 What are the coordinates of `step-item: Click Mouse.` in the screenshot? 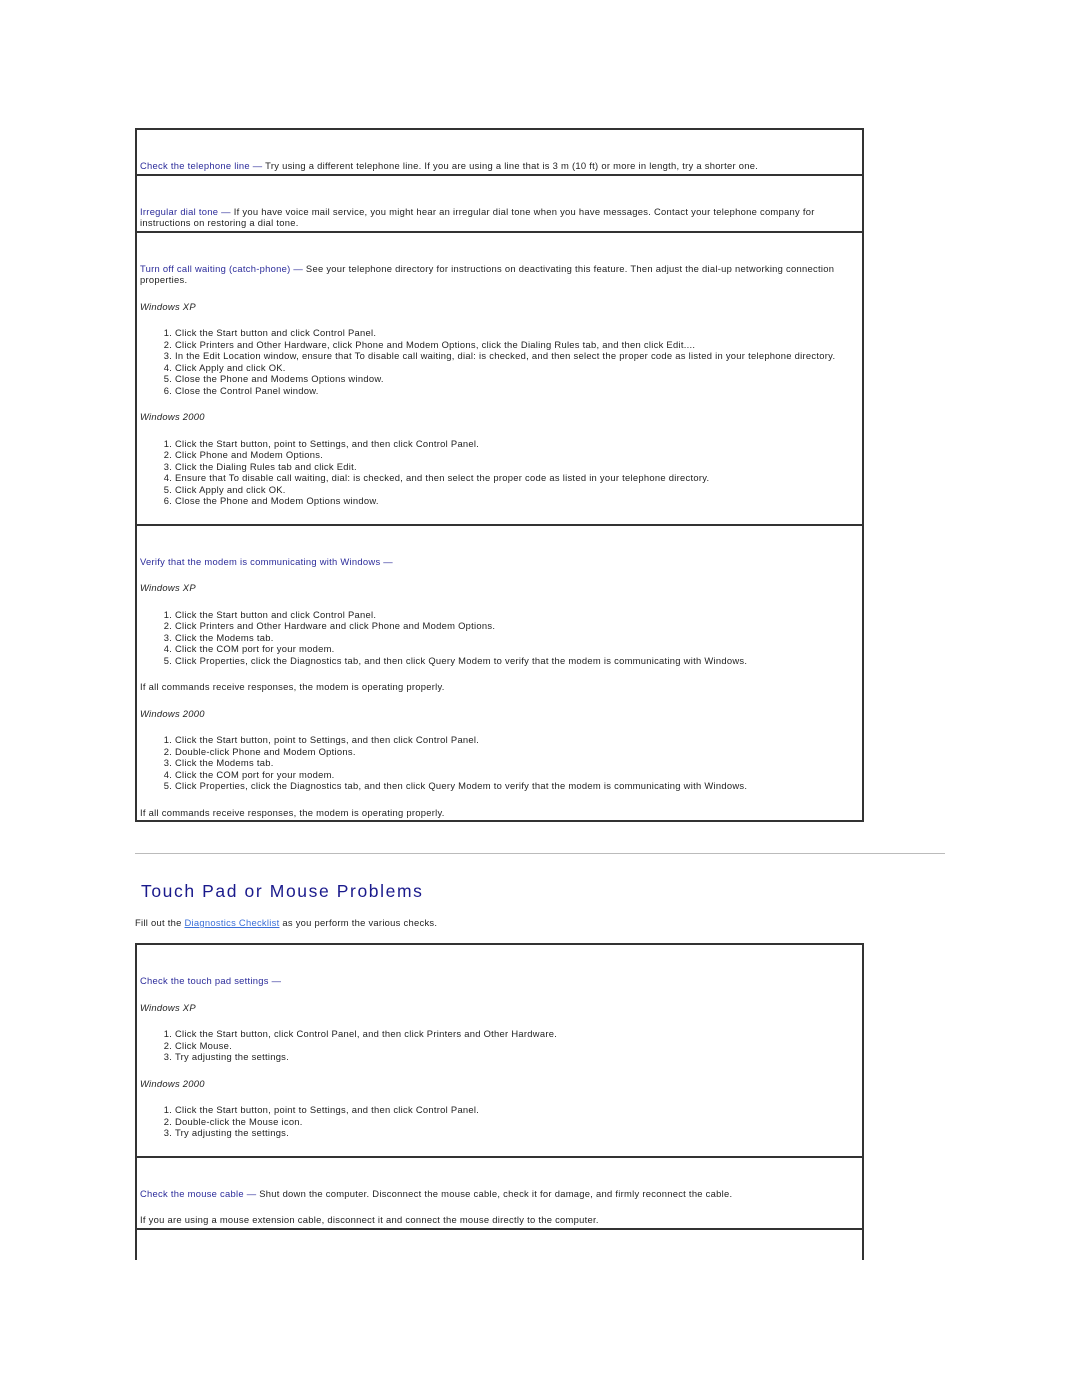 It's located at (516, 1046).